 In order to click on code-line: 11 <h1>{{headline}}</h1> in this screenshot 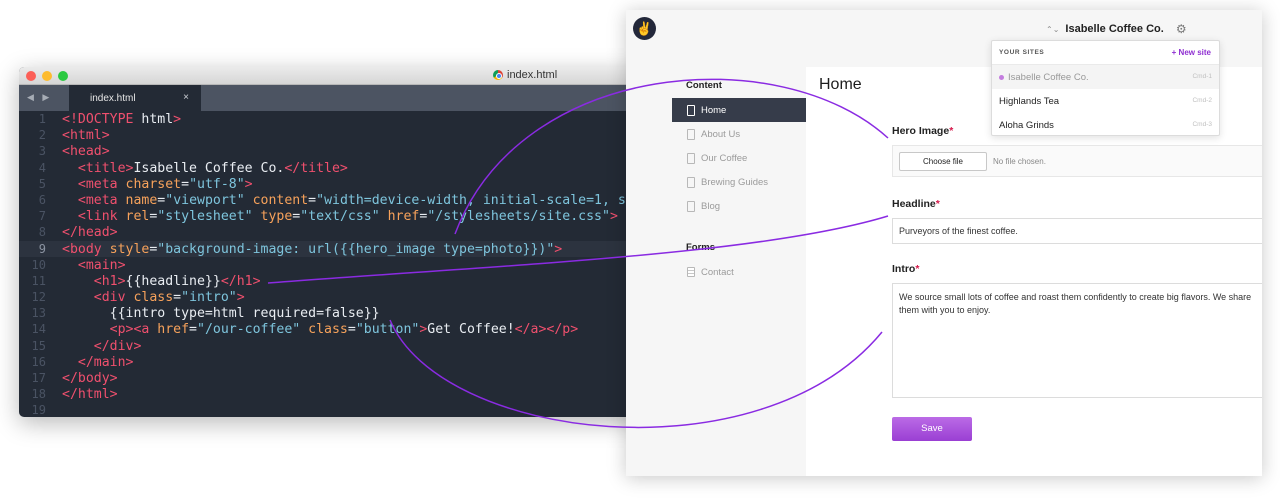, I will do `click(339, 281)`.